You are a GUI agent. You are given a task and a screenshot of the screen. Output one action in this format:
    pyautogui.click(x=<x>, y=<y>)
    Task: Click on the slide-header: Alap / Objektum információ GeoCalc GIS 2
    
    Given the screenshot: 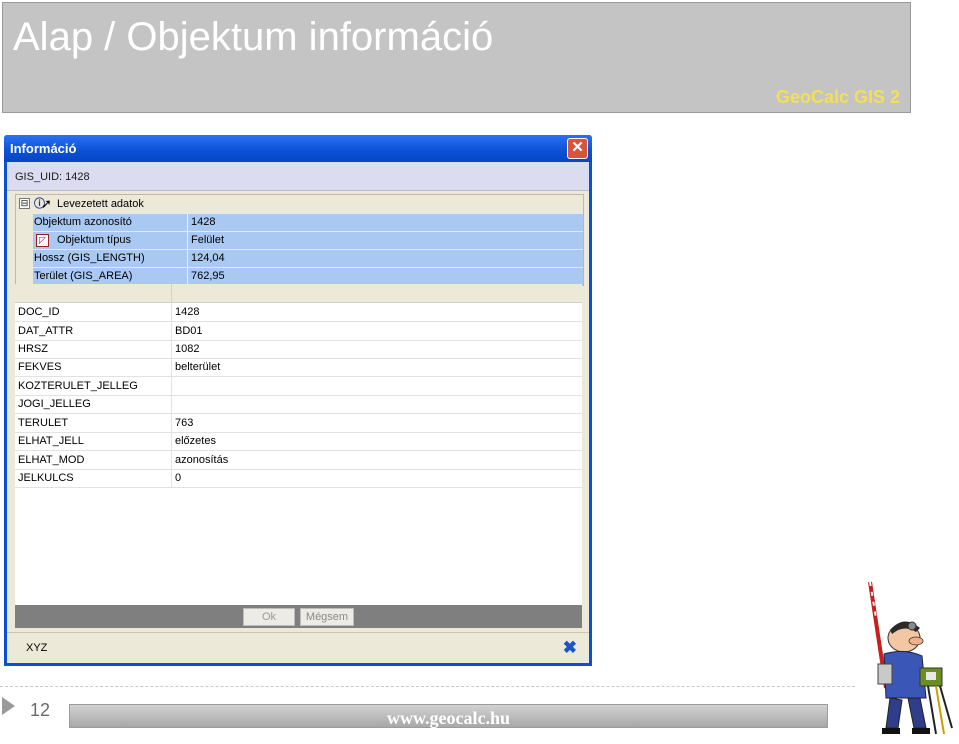 What is the action you would take?
    pyautogui.click(x=456, y=57)
    